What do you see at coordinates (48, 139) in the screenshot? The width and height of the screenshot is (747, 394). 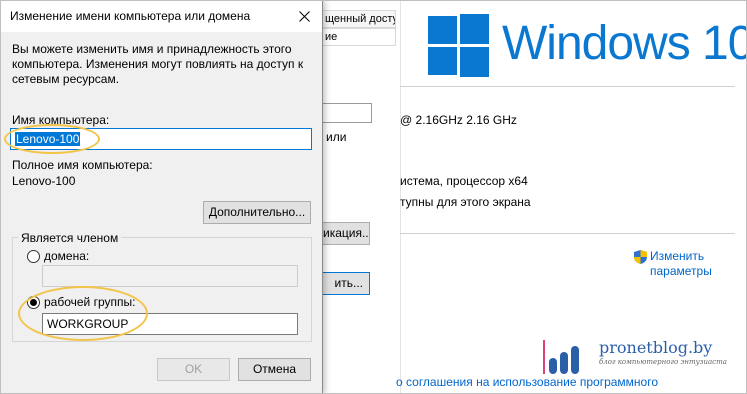 I see `computer-name-value: Lenovo-100` at bounding box center [48, 139].